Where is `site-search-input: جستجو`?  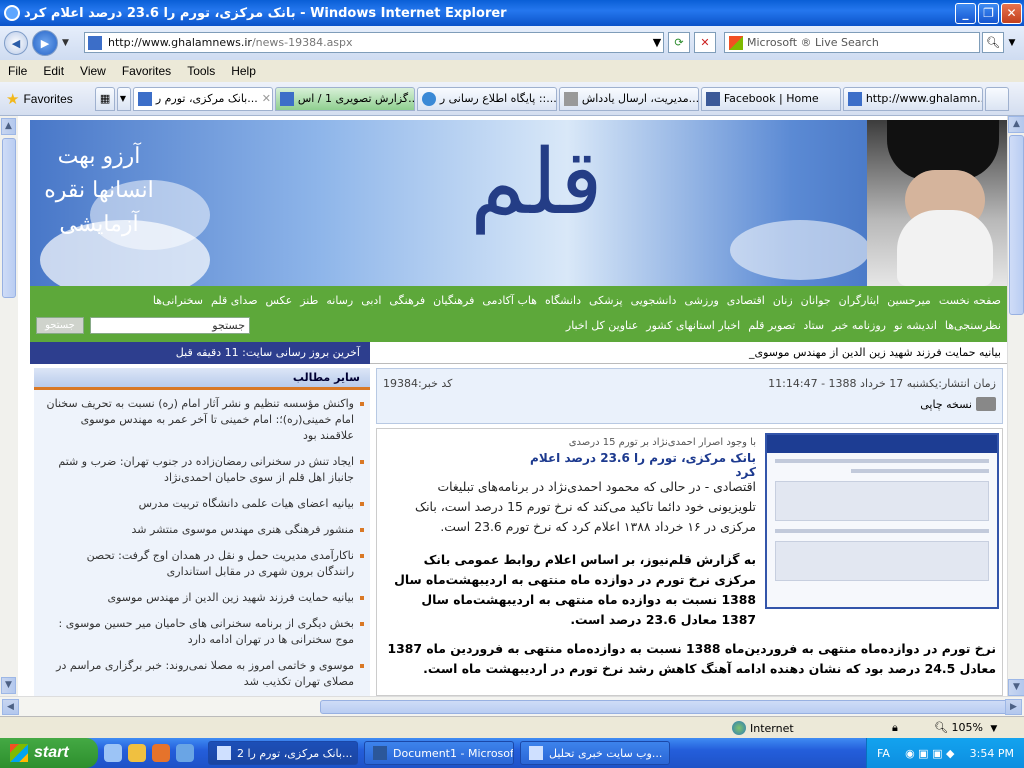 site-search-input: جستجو is located at coordinates (170, 325).